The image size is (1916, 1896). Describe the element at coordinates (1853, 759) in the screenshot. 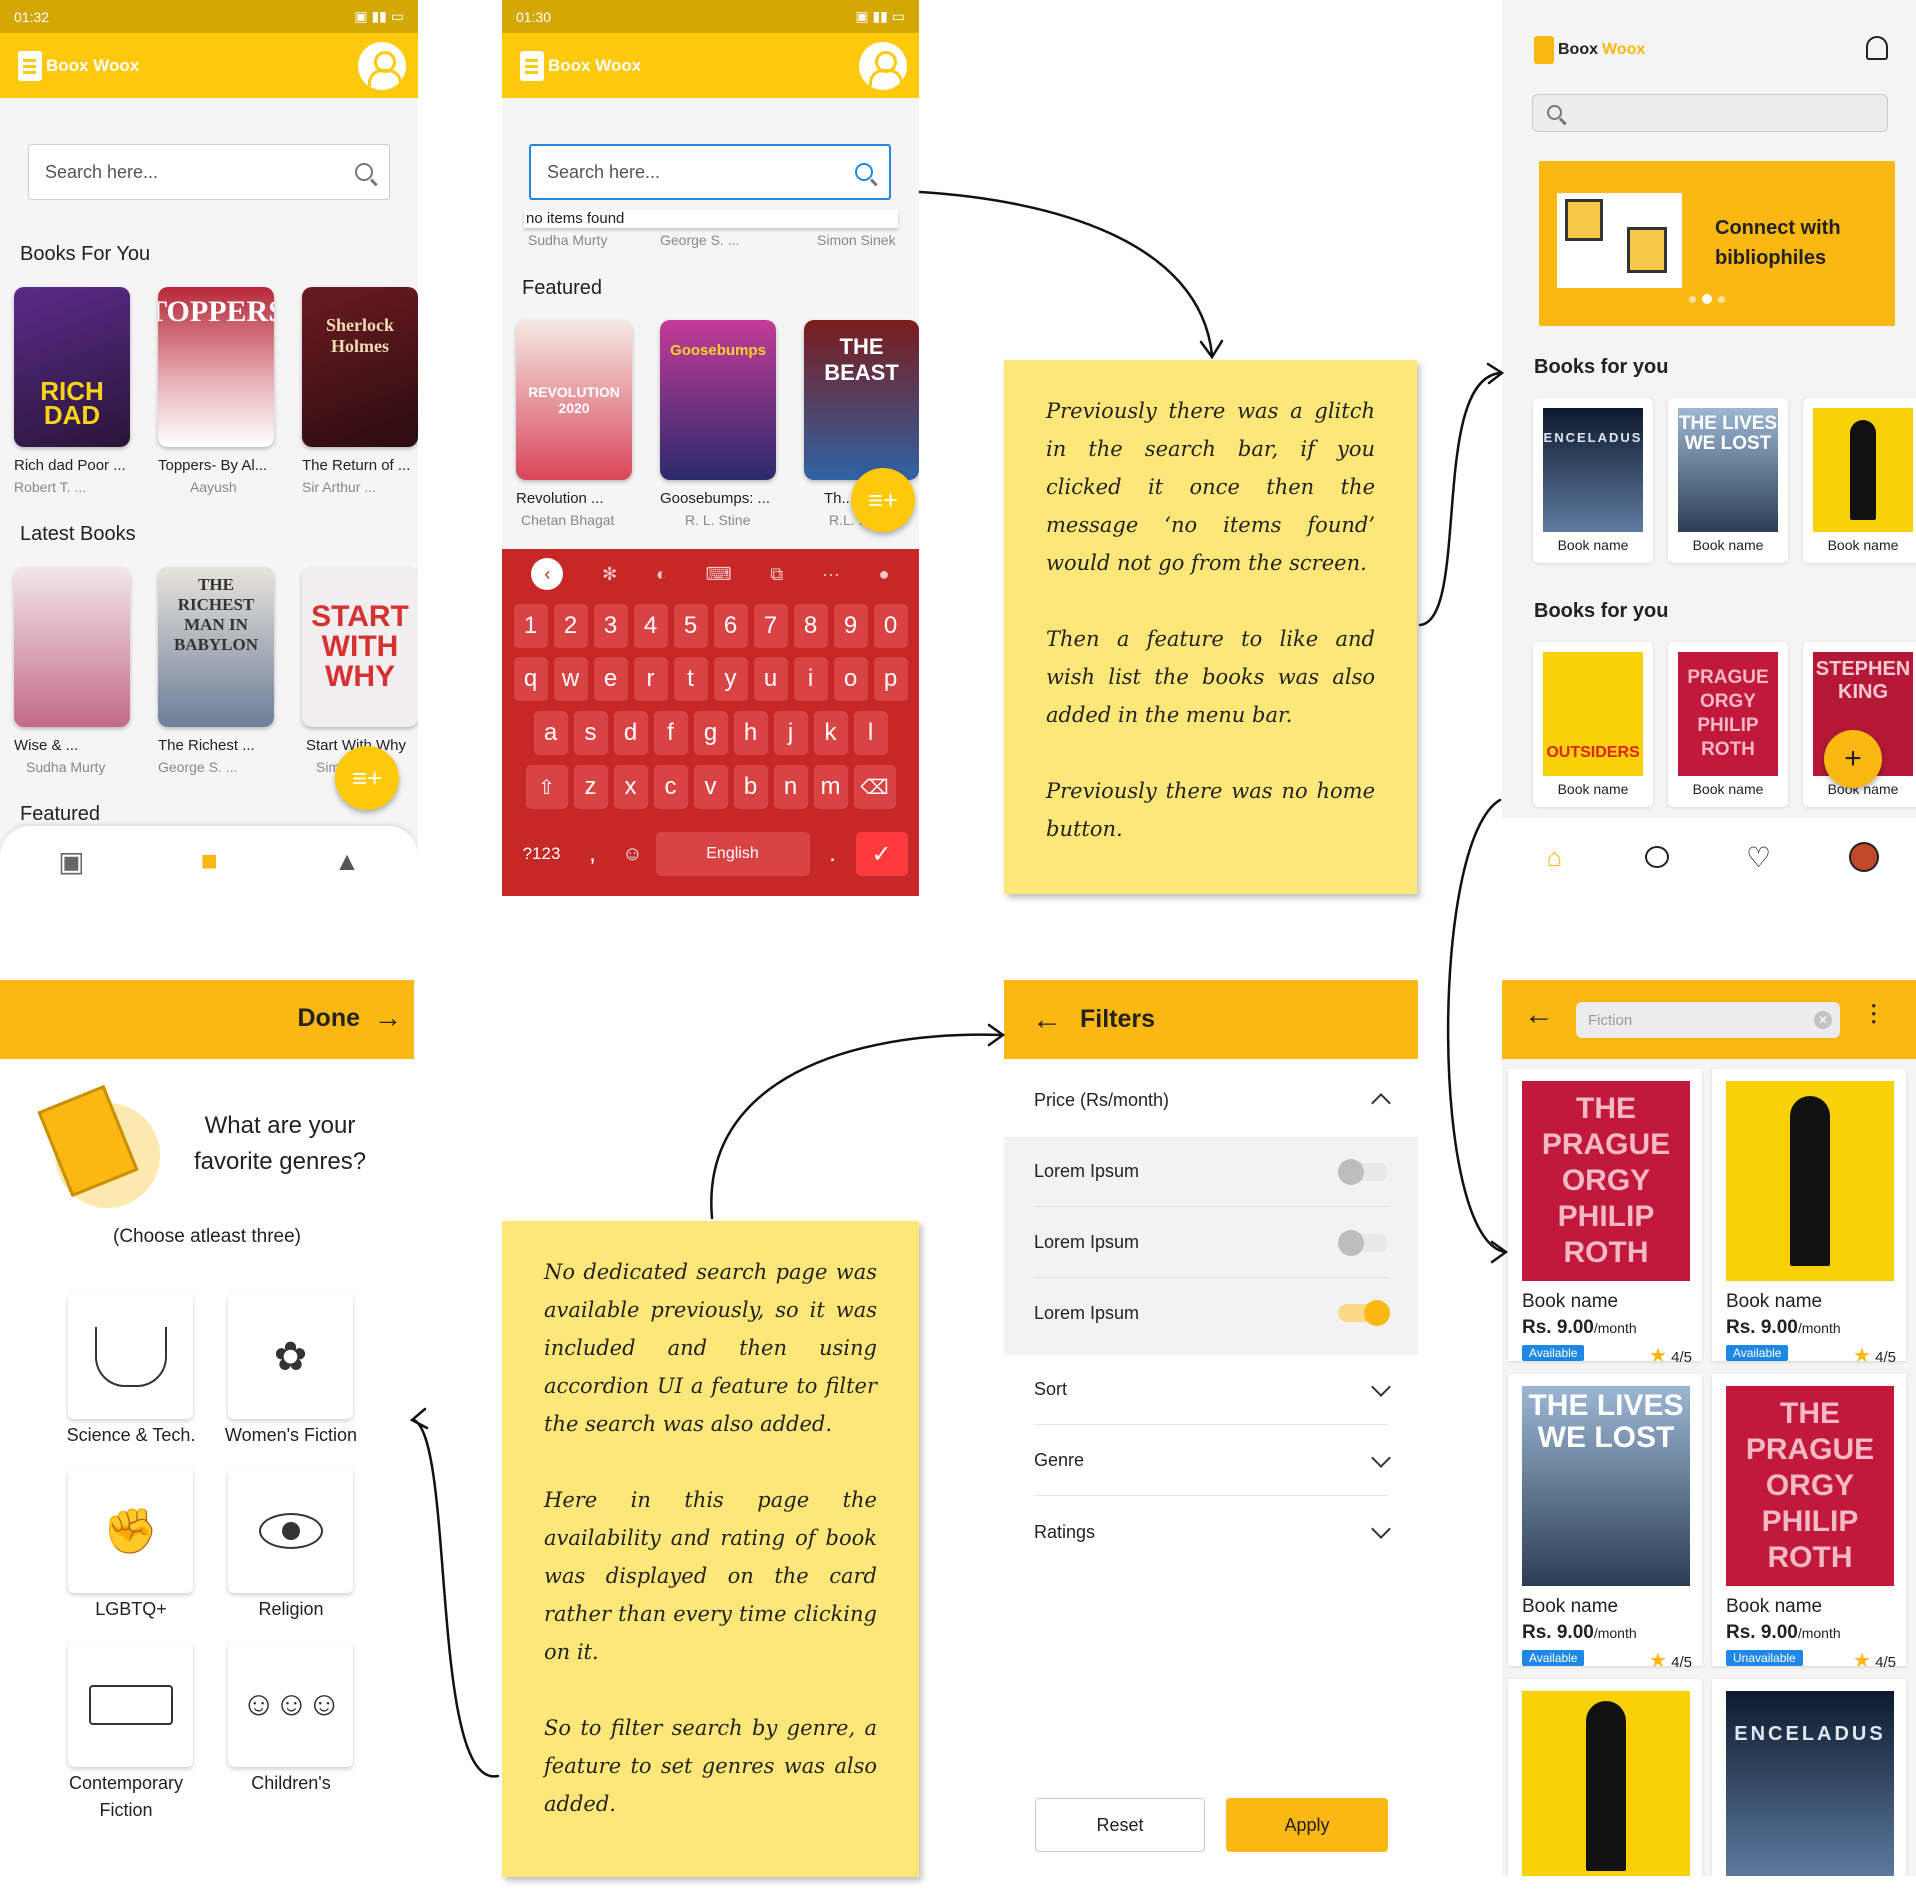

I see `add-fab: +` at that location.